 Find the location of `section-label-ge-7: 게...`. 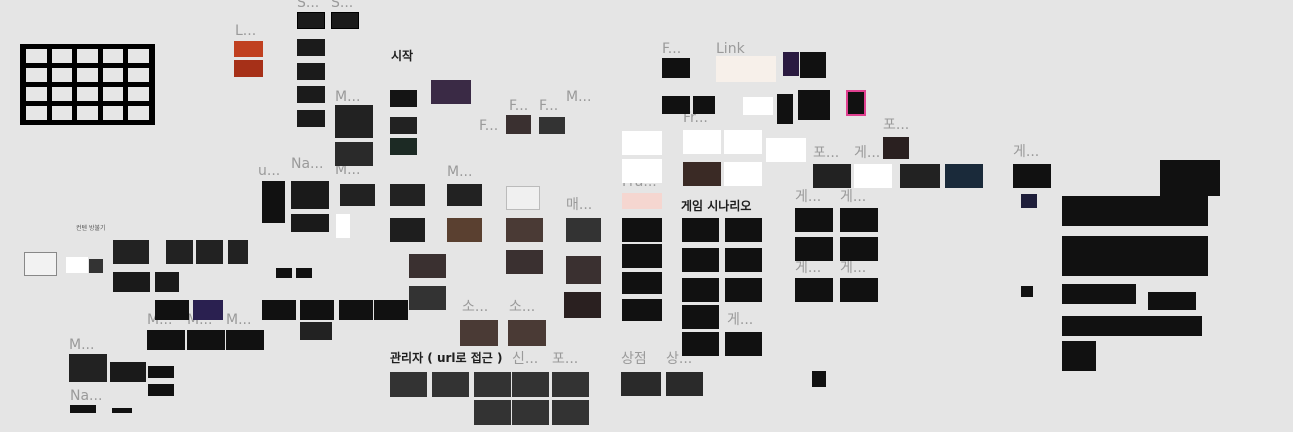

section-label-ge-7: 게... is located at coordinates (740, 320).